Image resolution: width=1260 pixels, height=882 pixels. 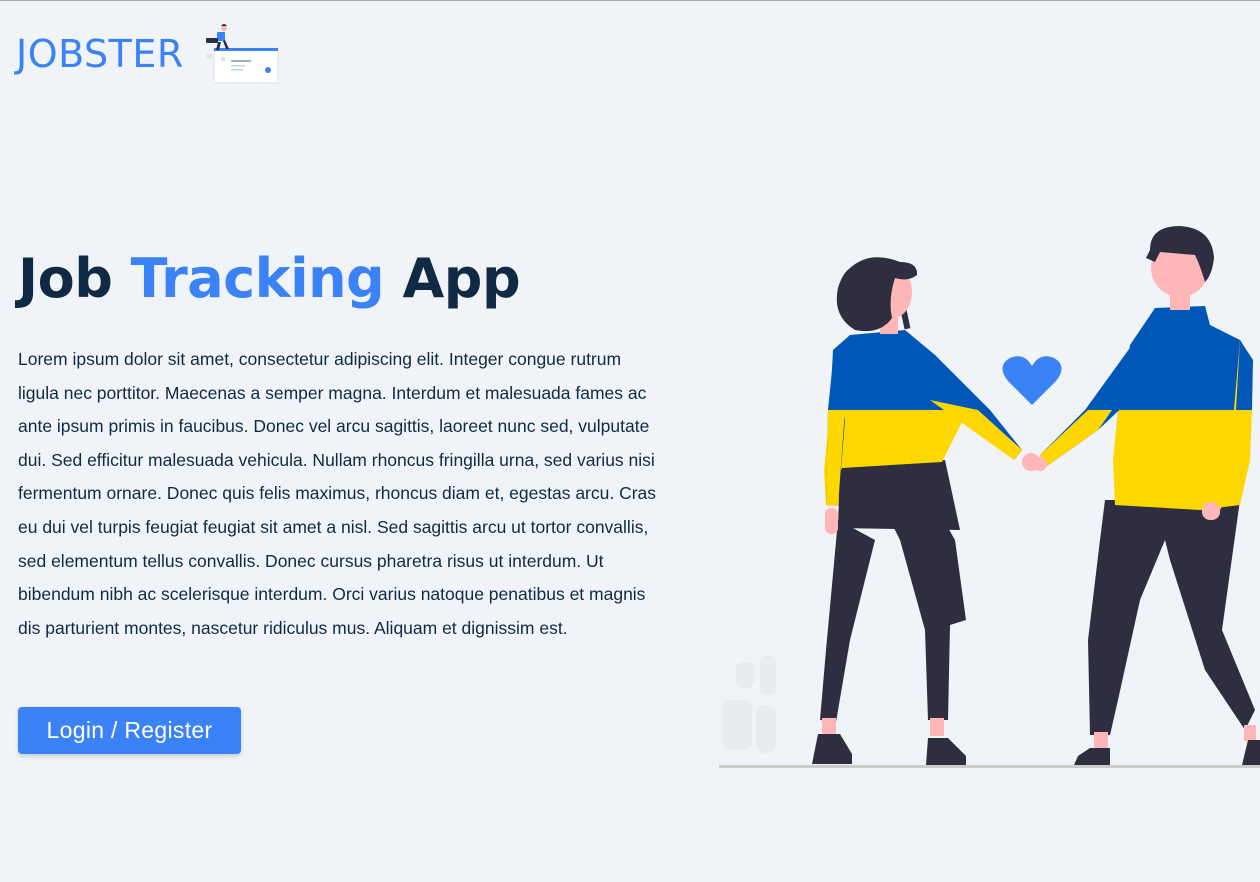 I want to click on title-part-app: App, so click(x=461, y=278).